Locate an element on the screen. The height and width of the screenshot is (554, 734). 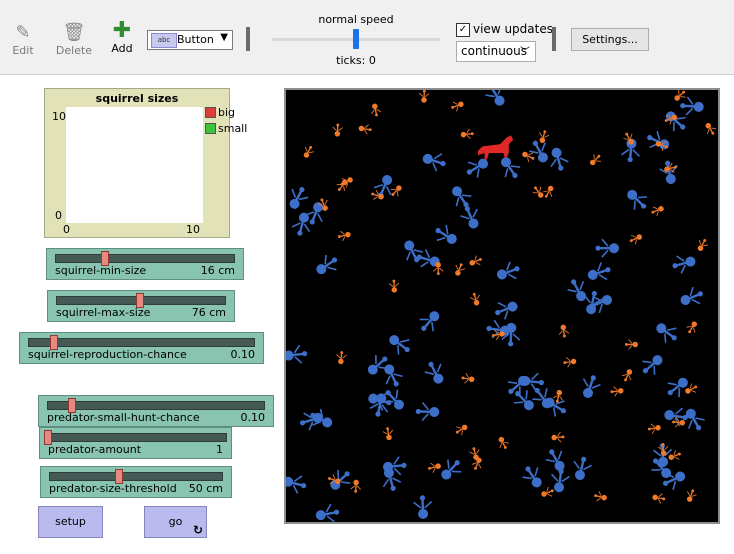
slider-name: predator-small-hunt-chance is located at coordinates (123, 417).